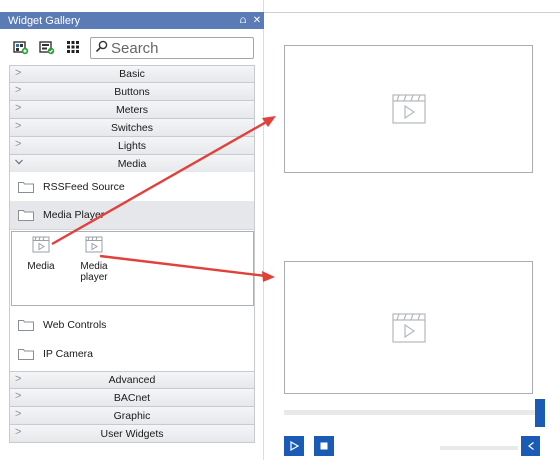  I want to click on folder-media-player: Media Player, so click(132, 215).